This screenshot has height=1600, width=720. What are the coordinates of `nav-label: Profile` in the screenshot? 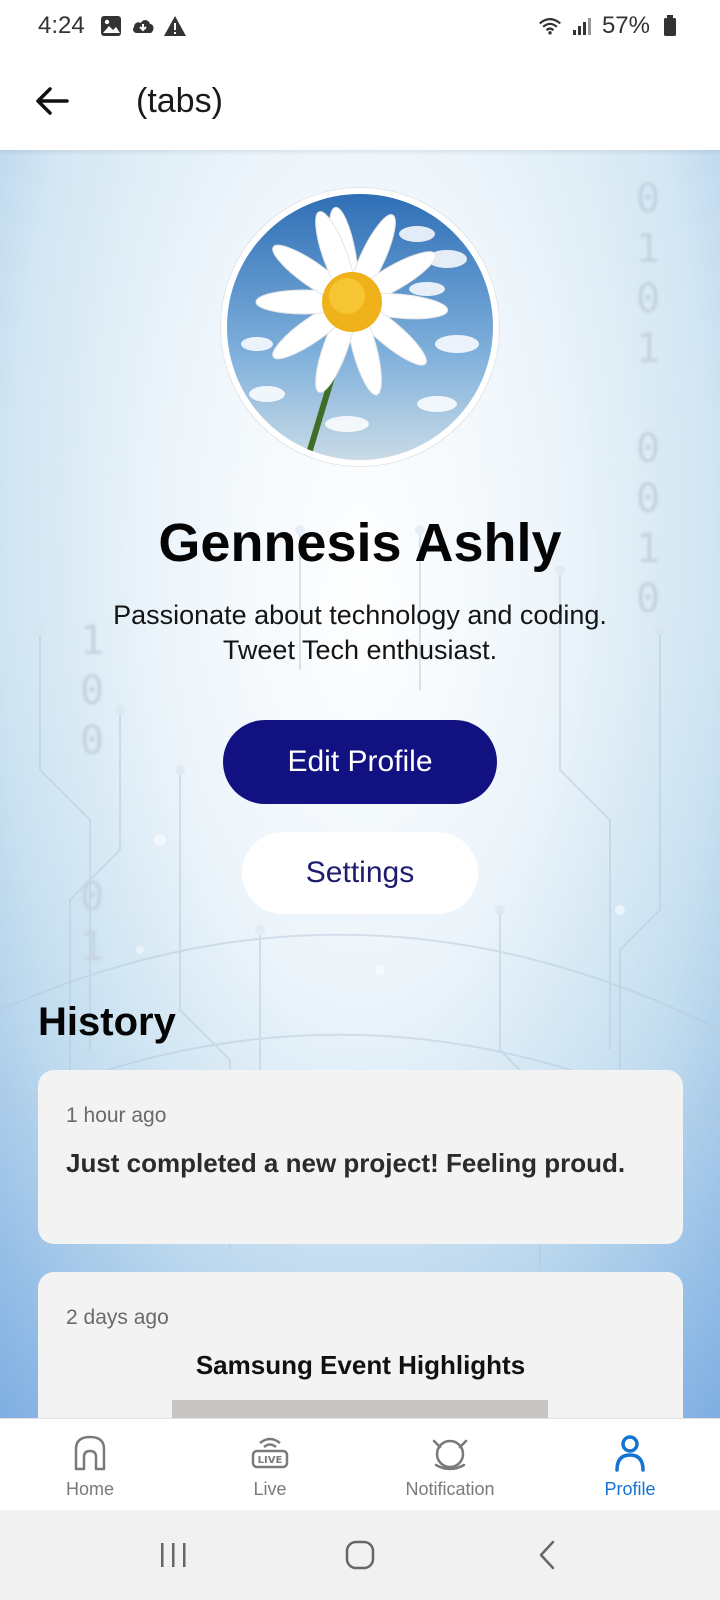 It's located at (630, 1489).